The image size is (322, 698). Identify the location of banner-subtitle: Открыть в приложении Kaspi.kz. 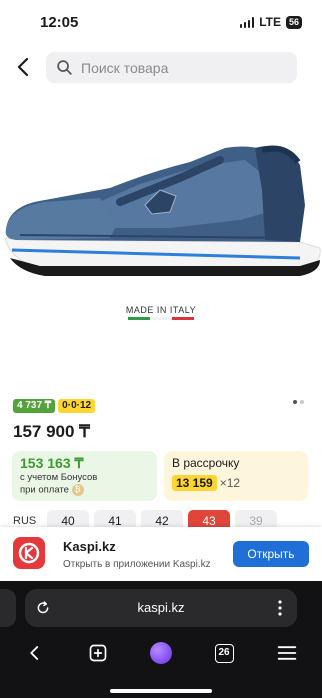
(137, 564).